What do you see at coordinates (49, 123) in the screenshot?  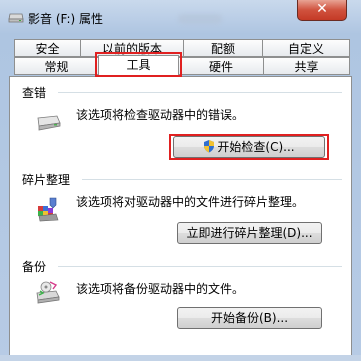 I see `hard-drive-icon` at bounding box center [49, 123].